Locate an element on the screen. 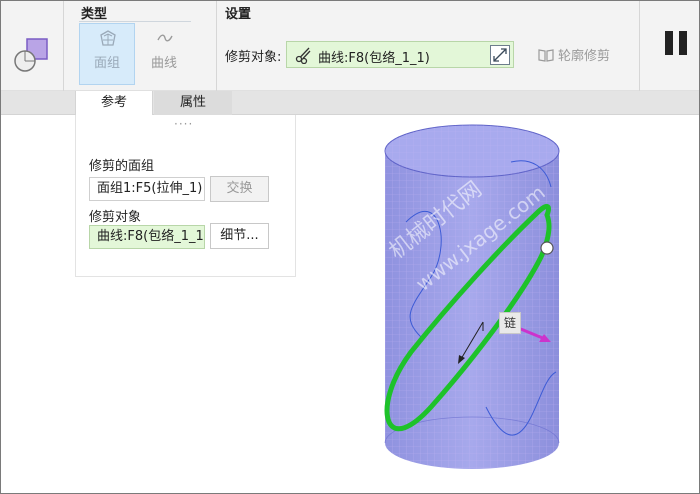  trim-feature-icon is located at coordinates (31, 55).